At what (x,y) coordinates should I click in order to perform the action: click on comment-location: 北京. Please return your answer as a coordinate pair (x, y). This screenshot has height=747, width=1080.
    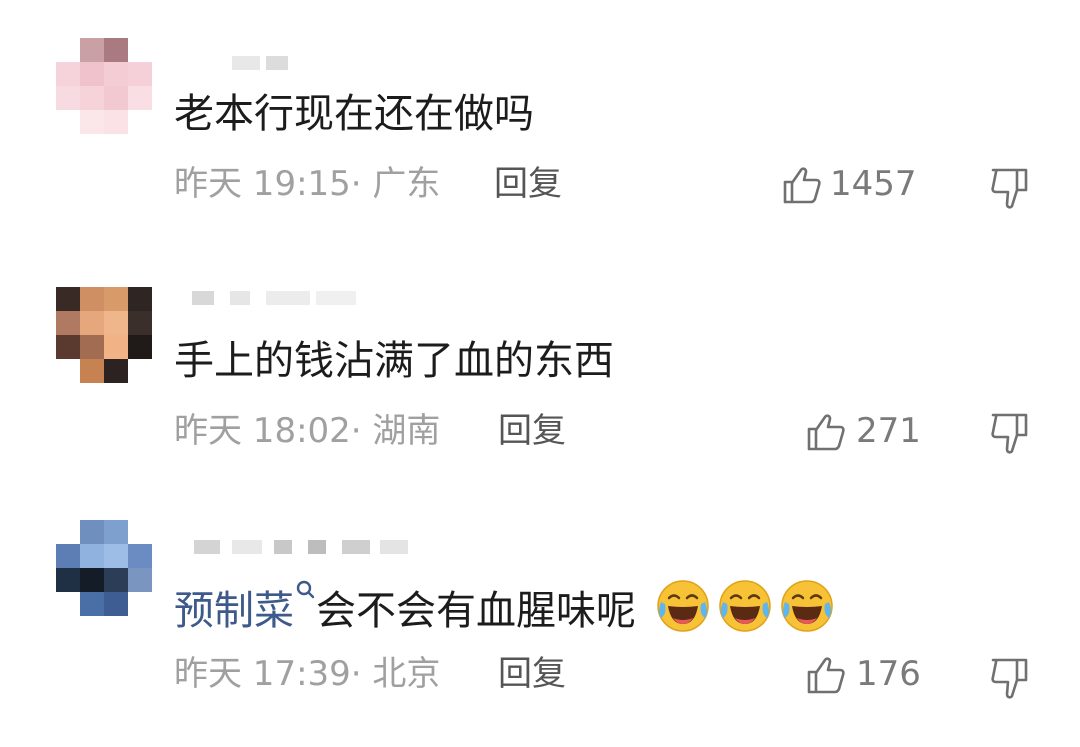
    Looking at the image, I should click on (406, 674).